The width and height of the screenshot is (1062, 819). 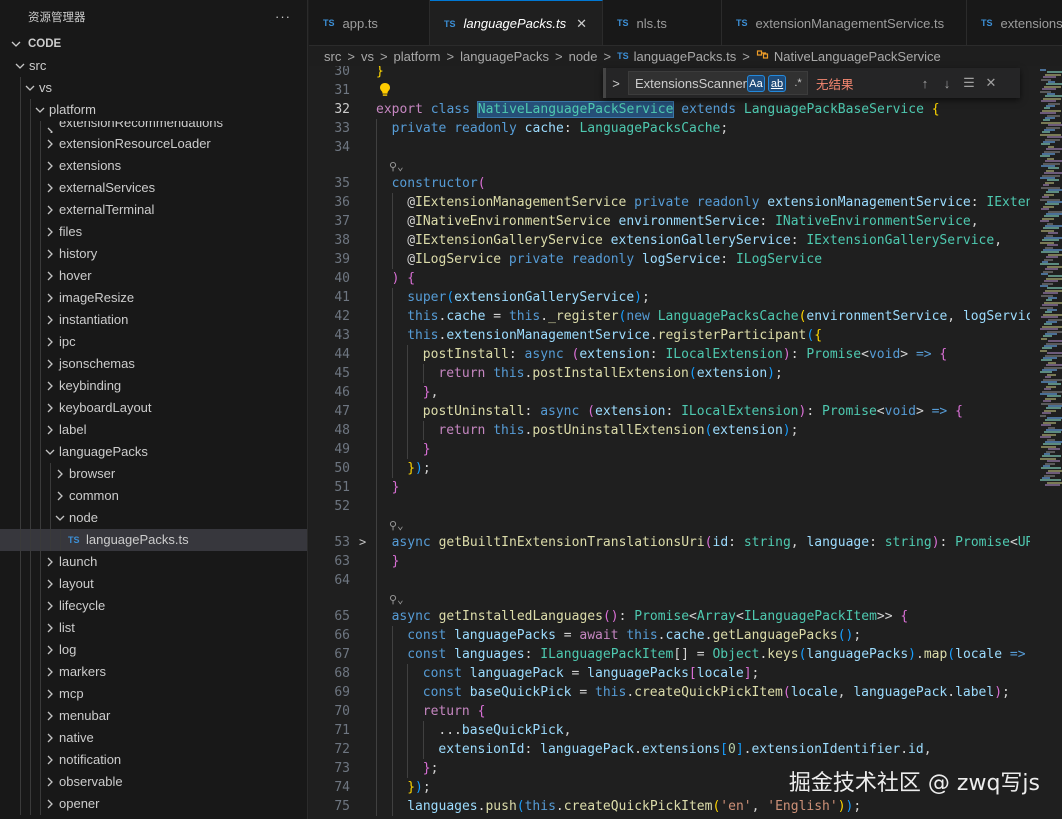 I want to click on tree-folder-item: label, so click(x=153, y=430).